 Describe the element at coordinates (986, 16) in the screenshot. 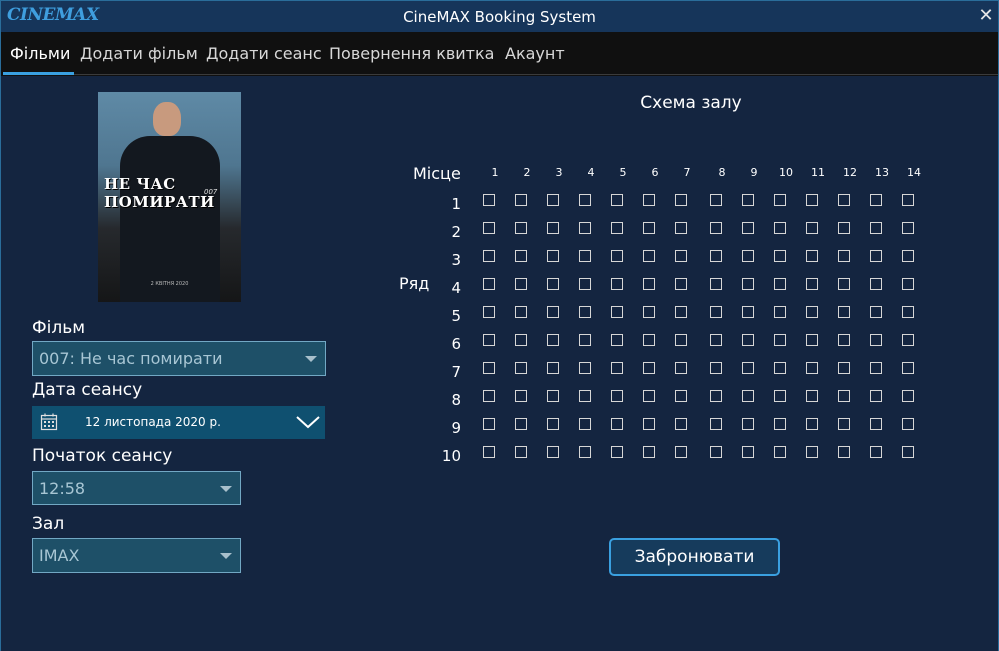

I see `close-icon: ✕` at that location.